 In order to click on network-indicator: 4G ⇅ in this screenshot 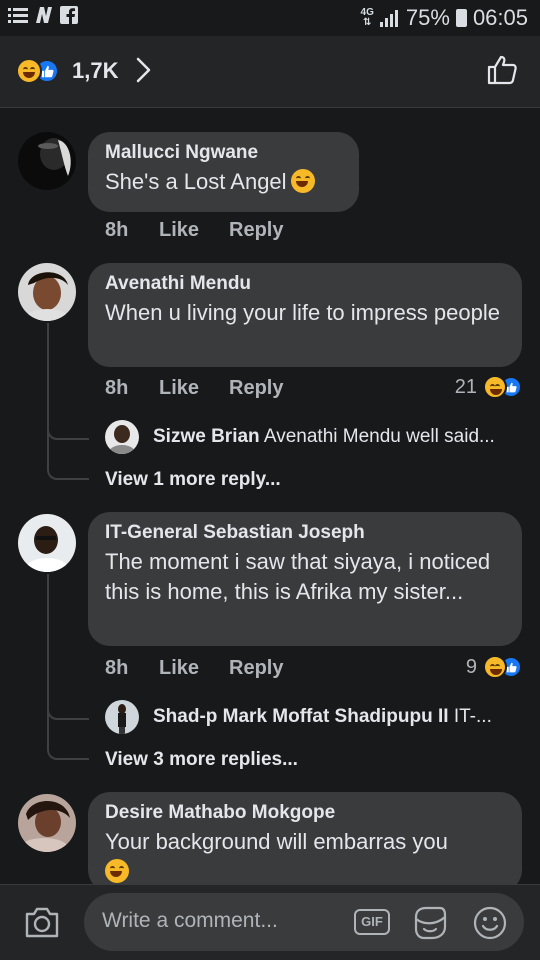, I will do `click(367, 17)`.